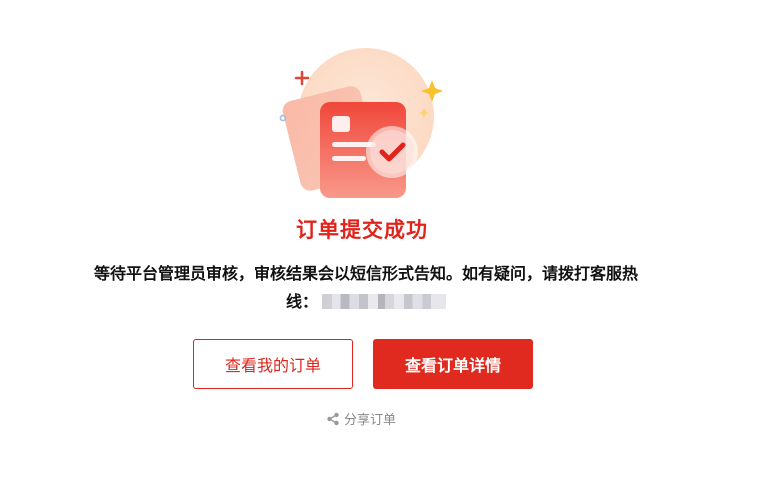 Image resolution: width=772 pixels, height=483 pixels. I want to click on view-my-orders-button: 查看我的订单, so click(273, 364).